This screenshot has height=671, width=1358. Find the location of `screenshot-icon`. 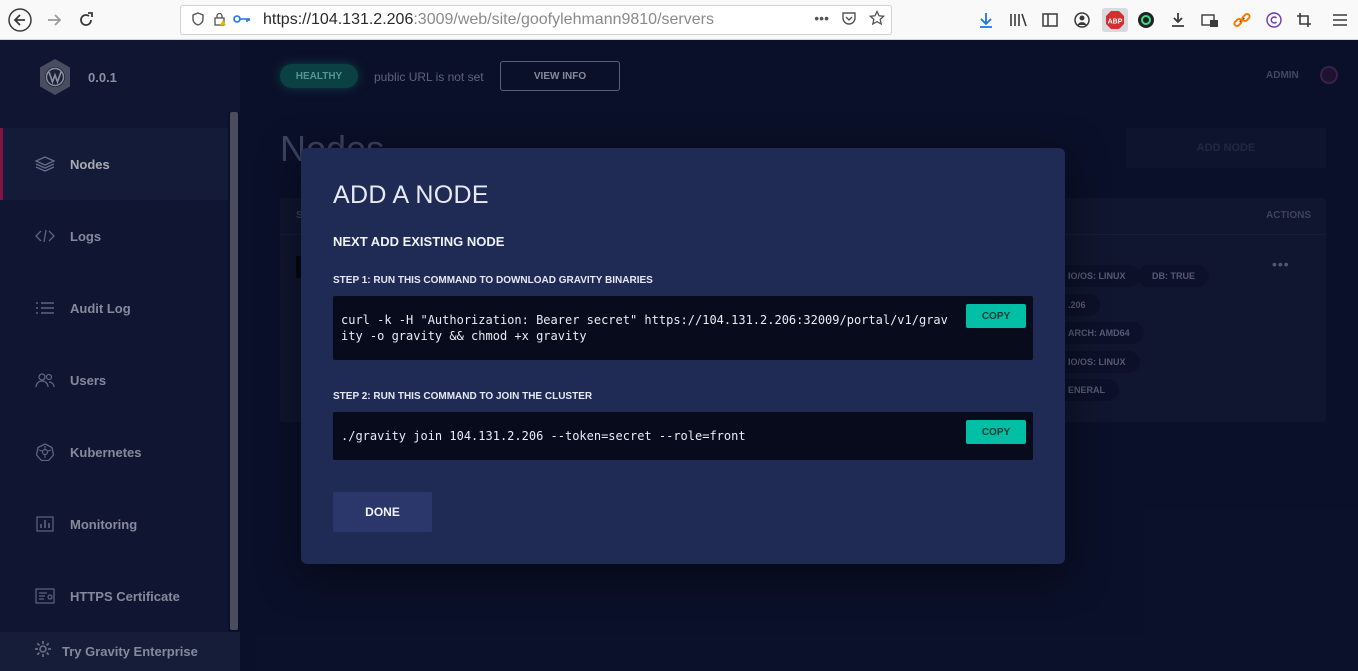

screenshot-icon is located at coordinates (1210, 20).